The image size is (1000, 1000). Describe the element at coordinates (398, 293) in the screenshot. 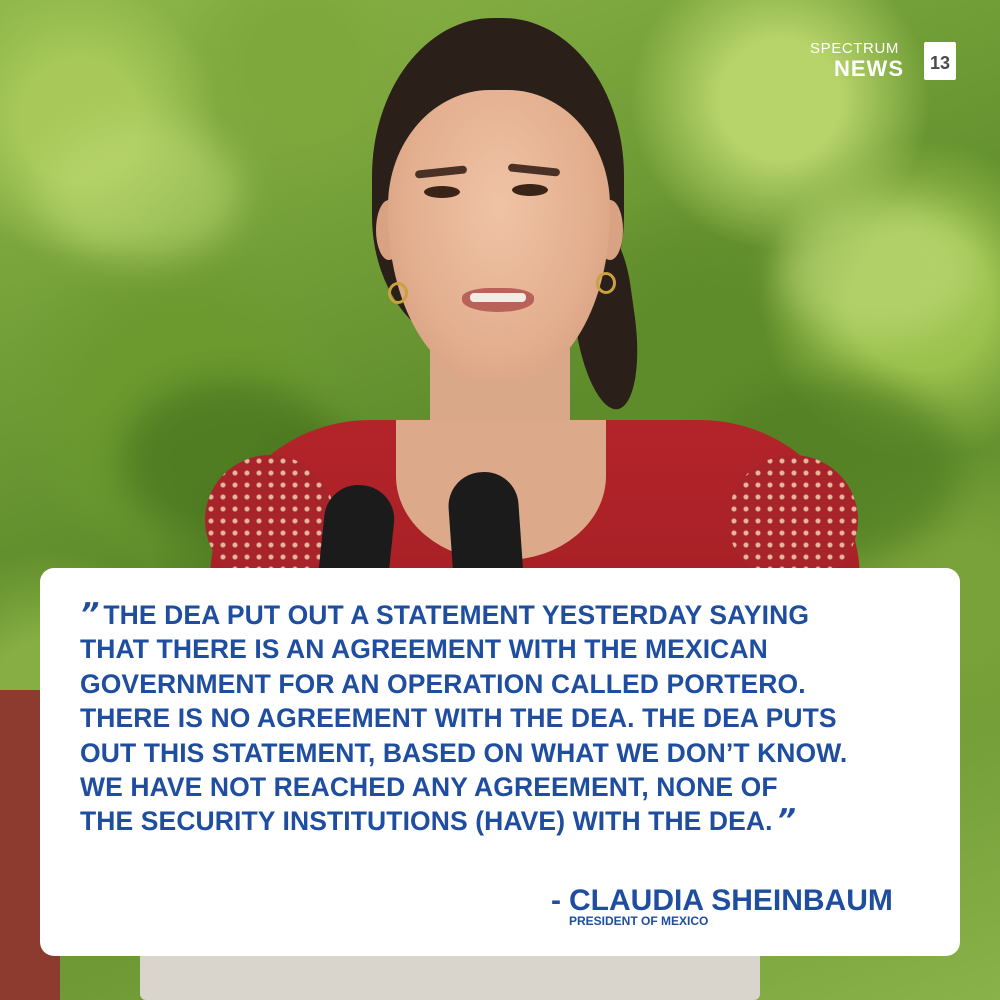

I see `earring-left` at that location.